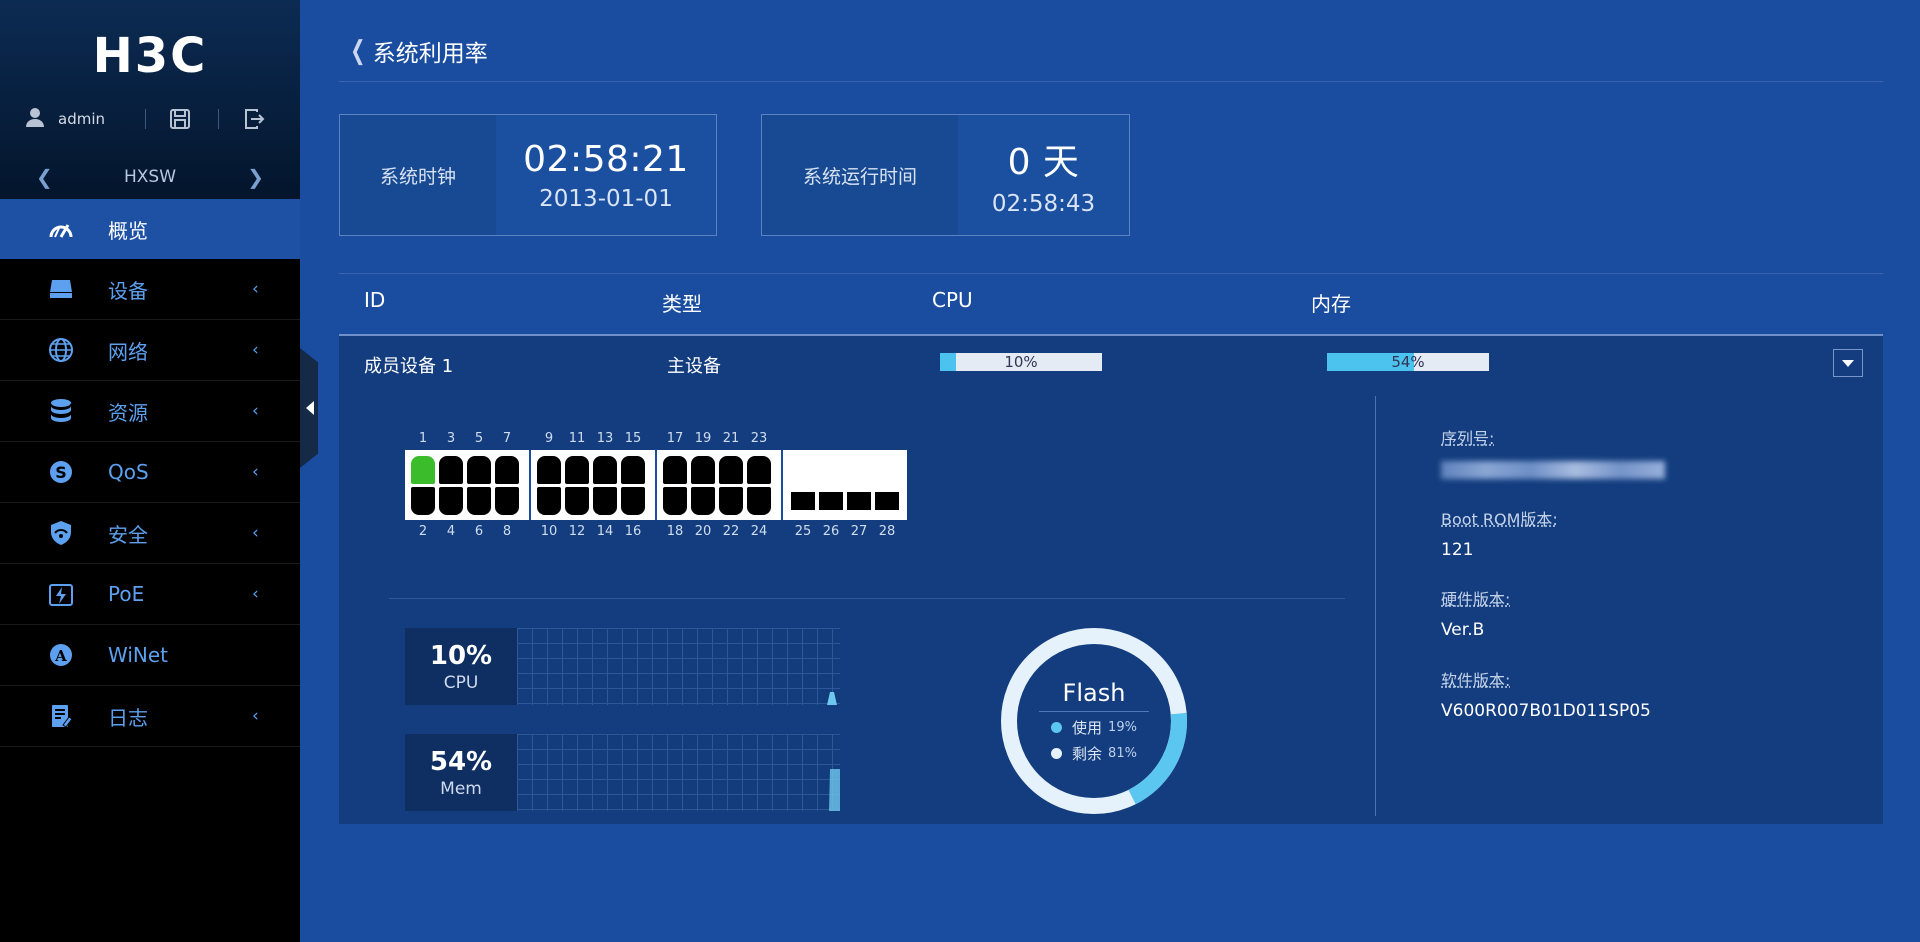  What do you see at coordinates (577, 531) in the screenshot?
I see `port-number: 12` at bounding box center [577, 531].